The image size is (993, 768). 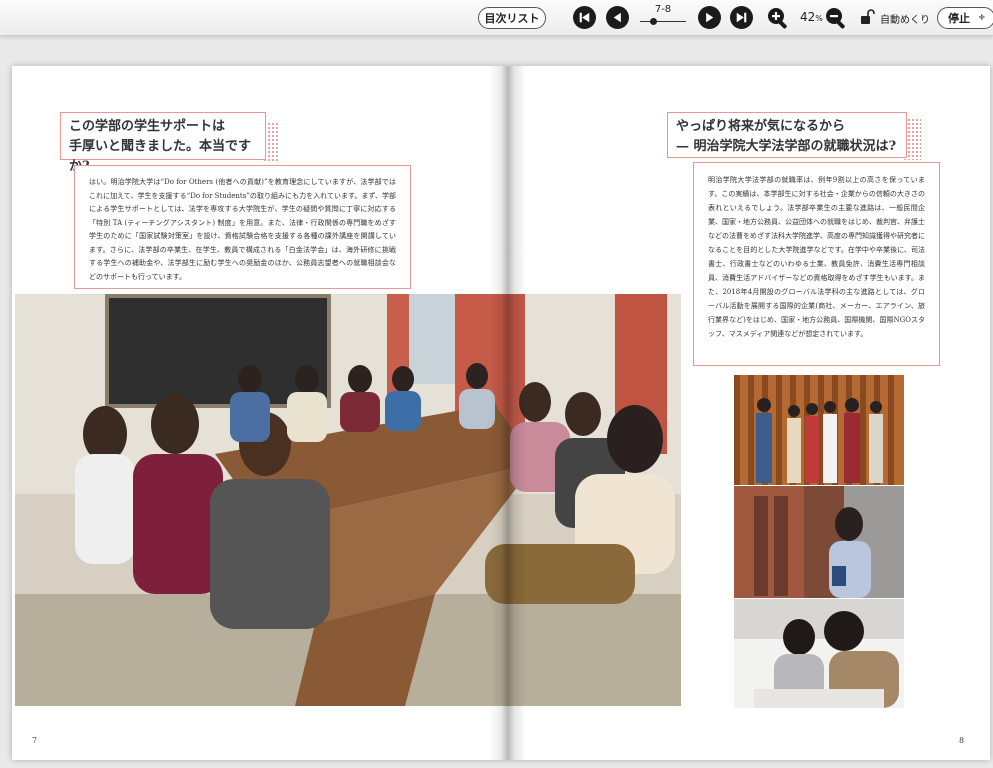 What do you see at coordinates (584, 17) in the screenshot?
I see `skip-to-first-icon` at bounding box center [584, 17].